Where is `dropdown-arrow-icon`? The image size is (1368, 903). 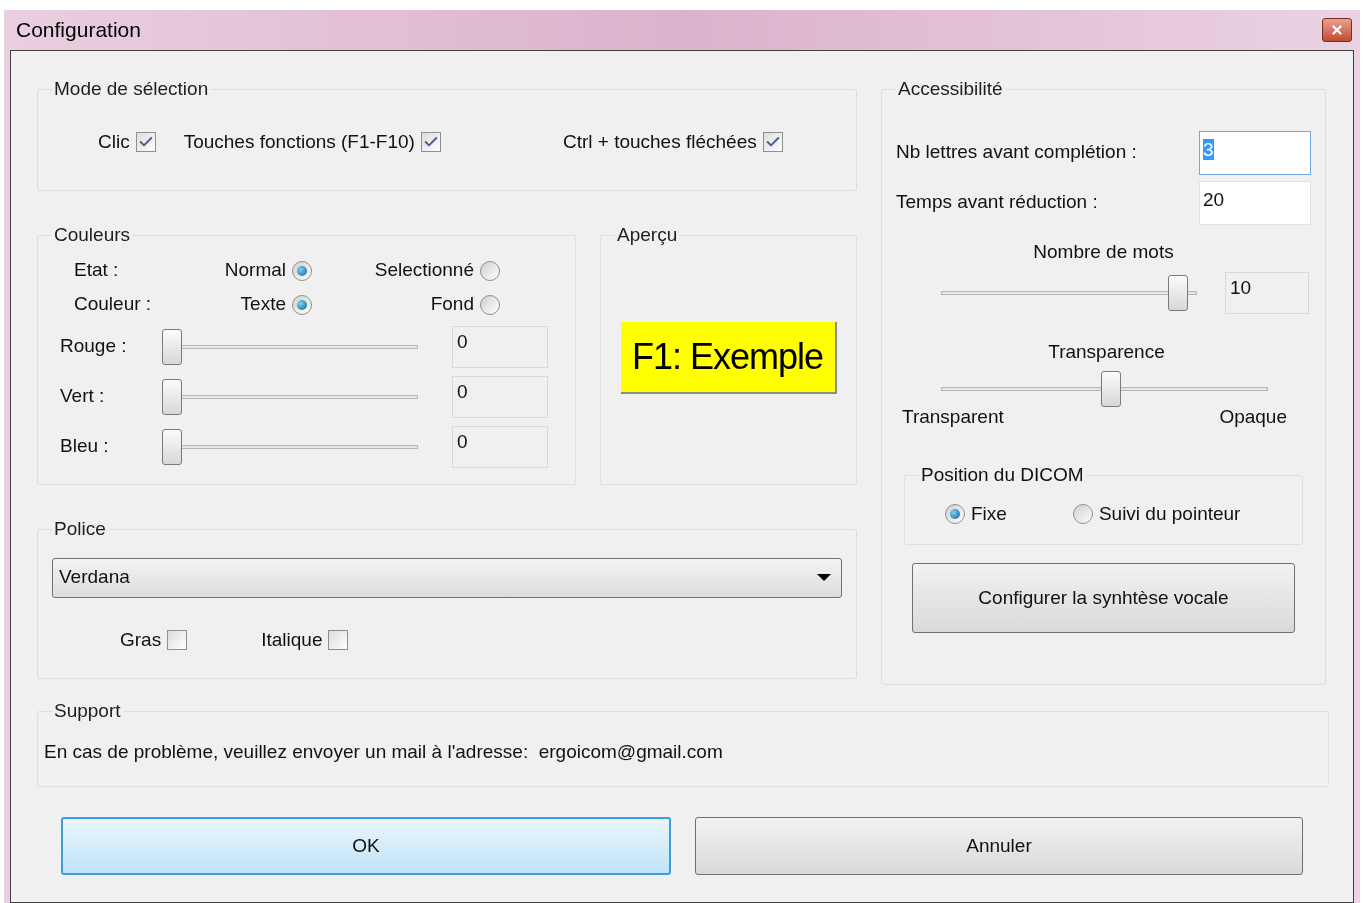
dropdown-arrow-icon is located at coordinates (824, 577).